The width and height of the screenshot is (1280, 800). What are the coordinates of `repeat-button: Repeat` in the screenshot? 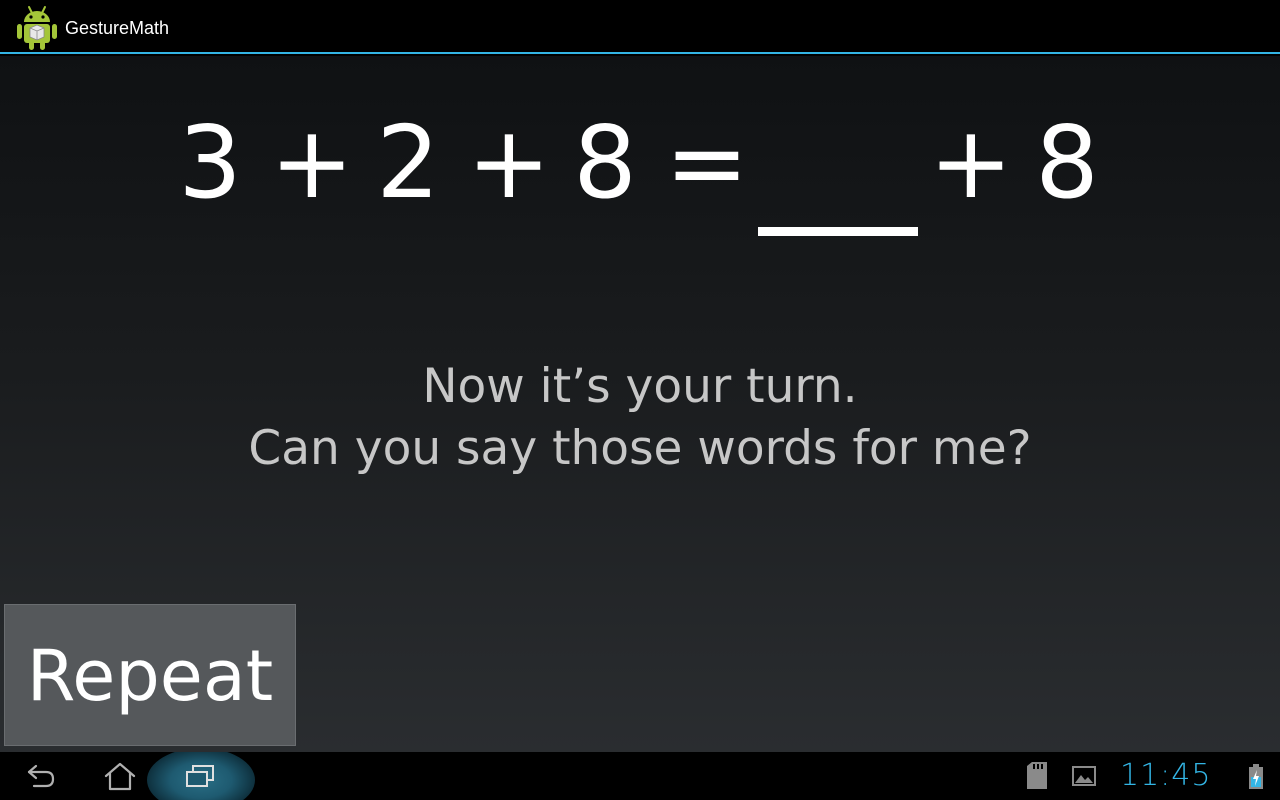 It's located at (150, 675).